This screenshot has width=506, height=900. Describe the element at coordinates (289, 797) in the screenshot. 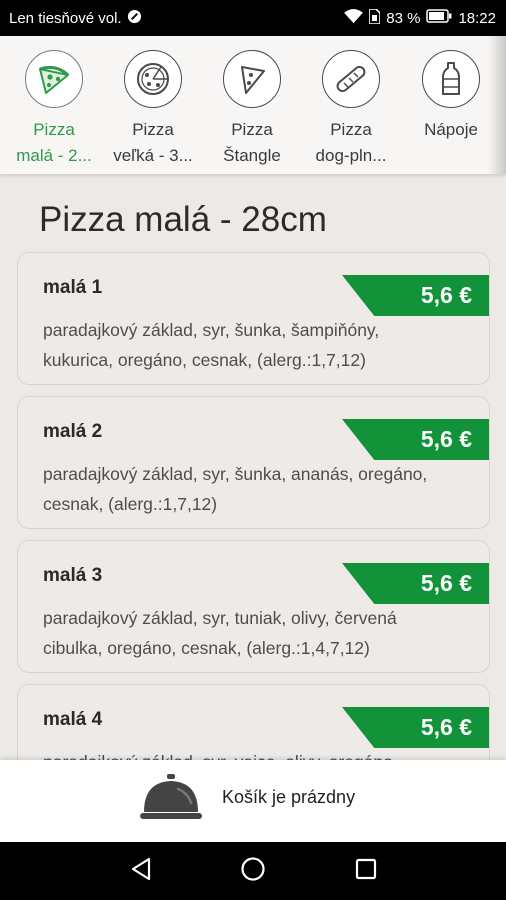

I see `cart-status: Košík je prázdny` at that location.